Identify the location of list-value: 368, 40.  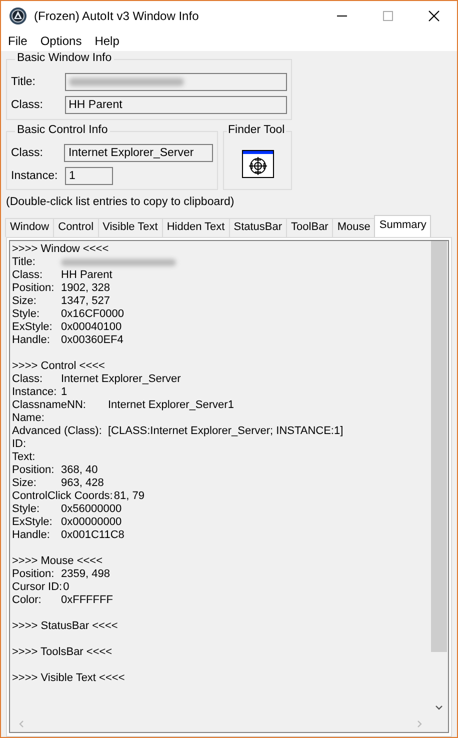
(79, 470).